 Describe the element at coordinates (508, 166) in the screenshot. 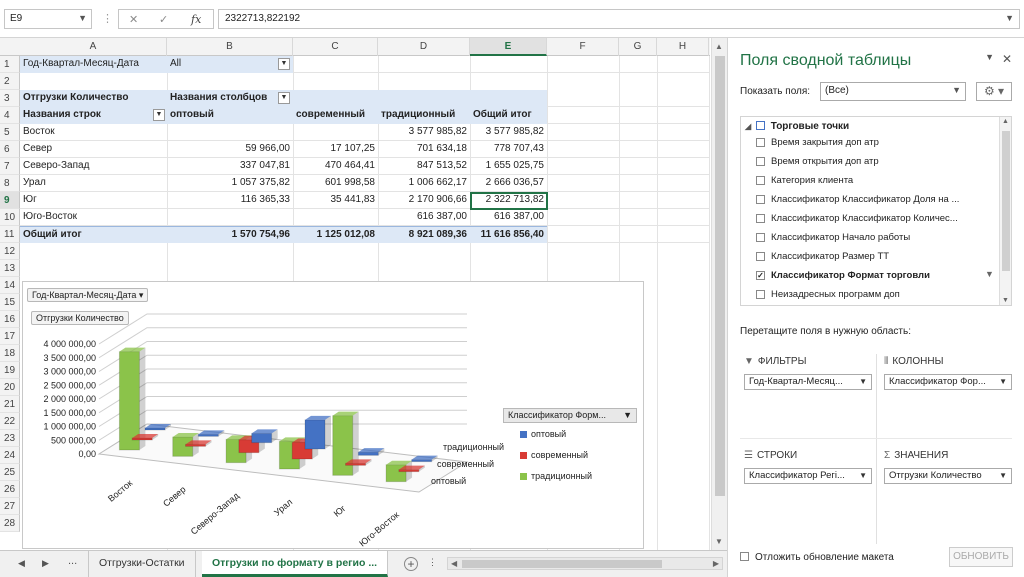

I see `data-cell: 1 655 025,75` at that location.